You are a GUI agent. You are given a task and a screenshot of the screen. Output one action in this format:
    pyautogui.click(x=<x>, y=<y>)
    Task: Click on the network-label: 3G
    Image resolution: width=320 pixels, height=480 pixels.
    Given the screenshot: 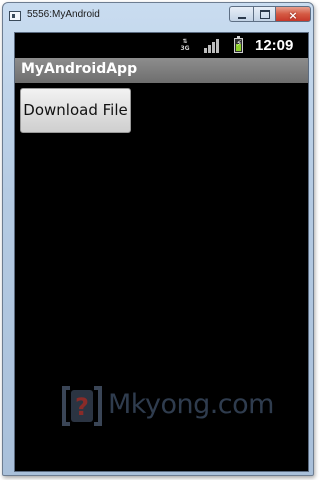 What is the action you would take?
    pyautogui.click(x=185, y=48)
    